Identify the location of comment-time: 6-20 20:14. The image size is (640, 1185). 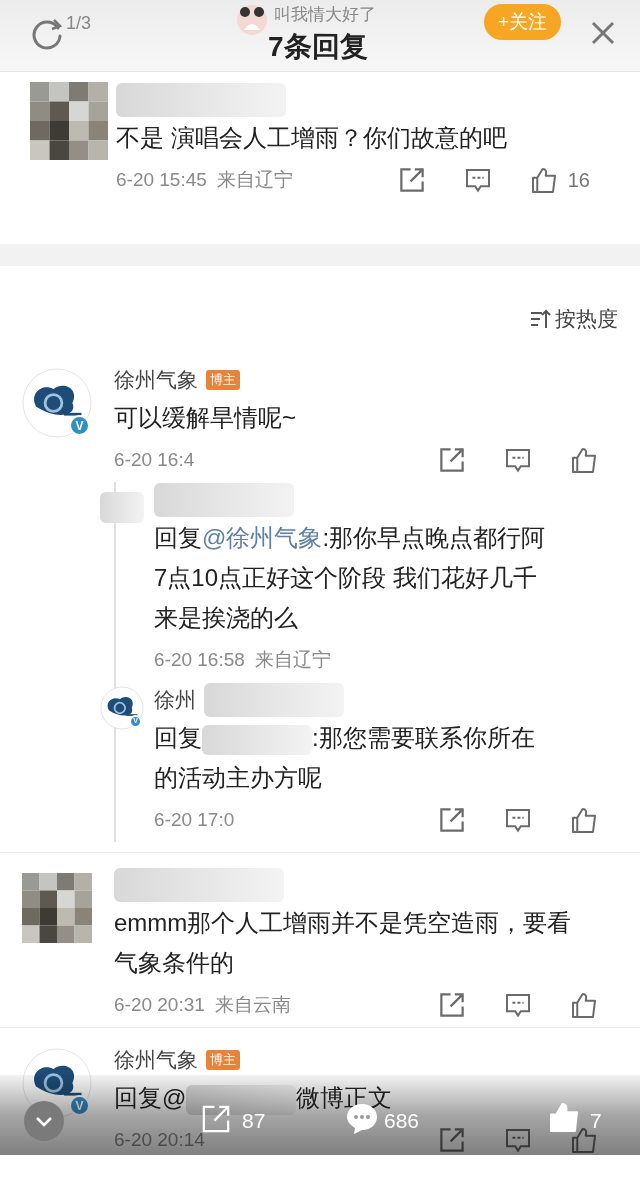
(159, 1139).